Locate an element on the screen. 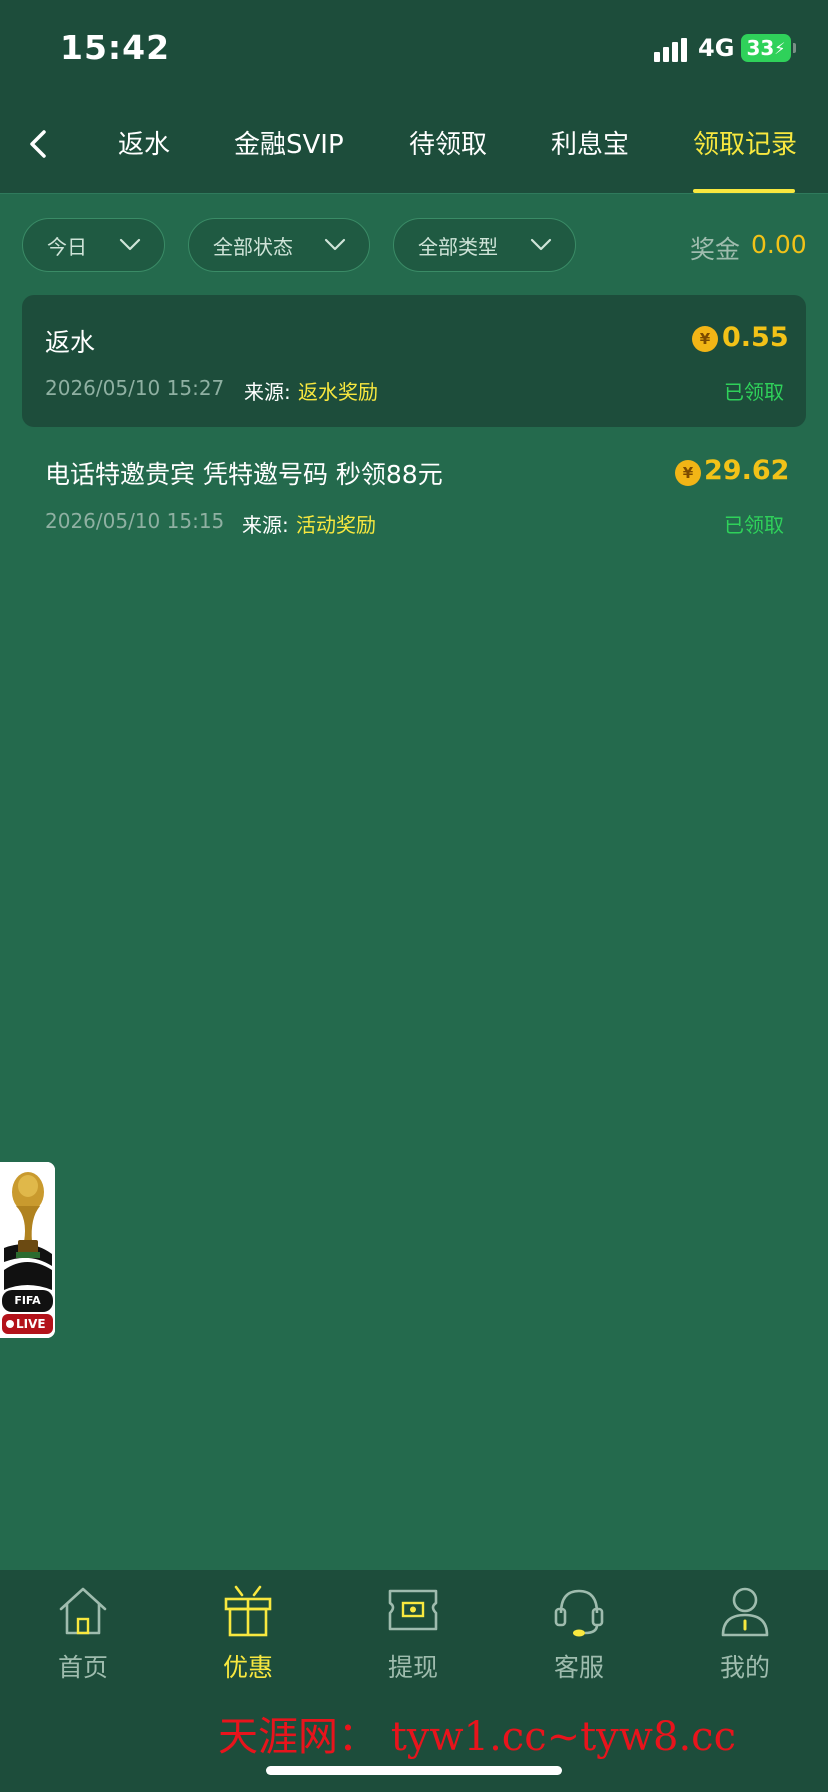 The image size is (828, 1792). record-title: 返水 is located at coordinates (70, 342).